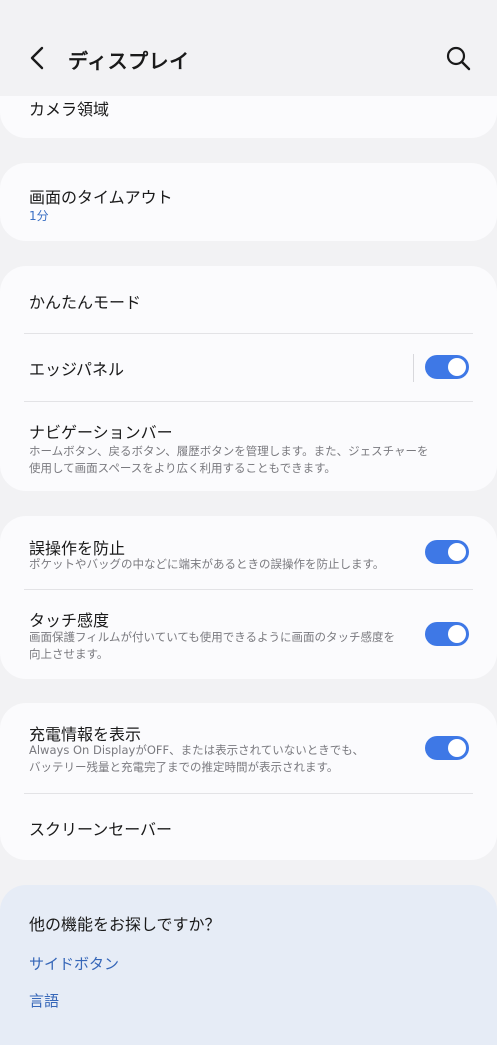 Image resolution: width=497 pixels, height=1045 pixels. What do you see at coordinates (248, 827) in the screenshot?
I see `screen-saver-row: スクリーンセーバー` at bounding box center [248, 827].